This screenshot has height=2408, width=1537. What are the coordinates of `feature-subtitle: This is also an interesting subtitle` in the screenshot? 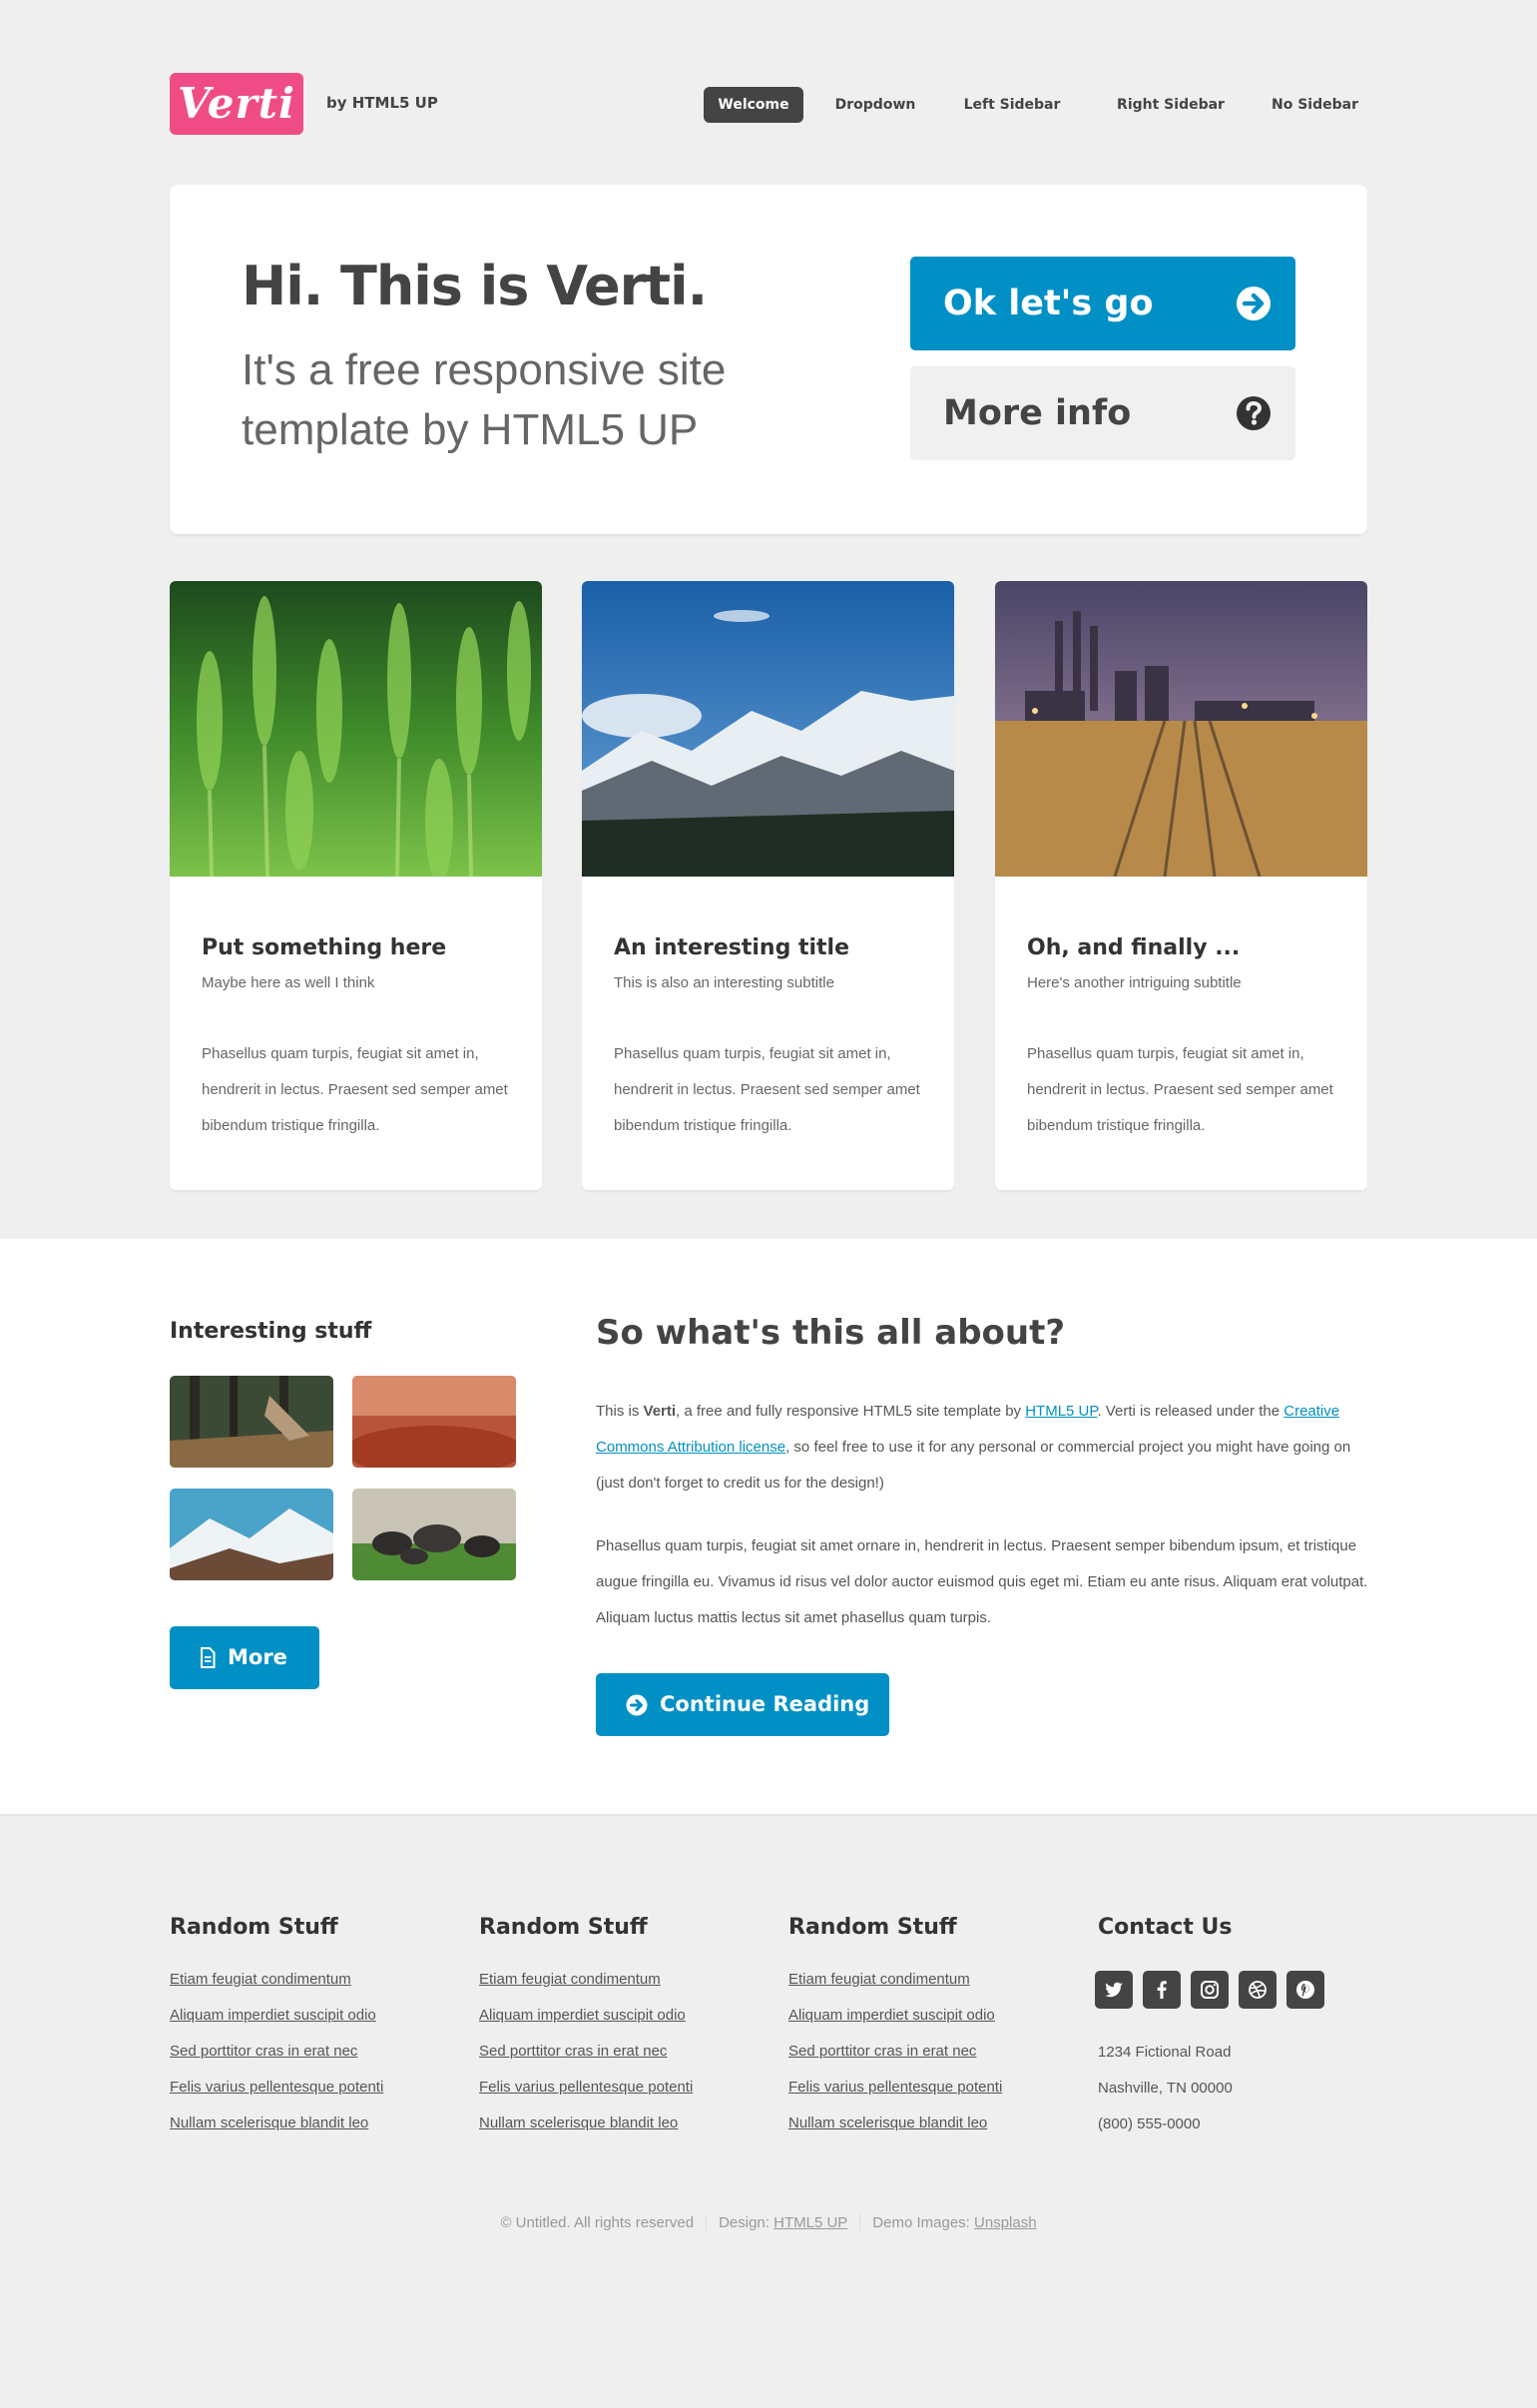 It's located at (724, 982).